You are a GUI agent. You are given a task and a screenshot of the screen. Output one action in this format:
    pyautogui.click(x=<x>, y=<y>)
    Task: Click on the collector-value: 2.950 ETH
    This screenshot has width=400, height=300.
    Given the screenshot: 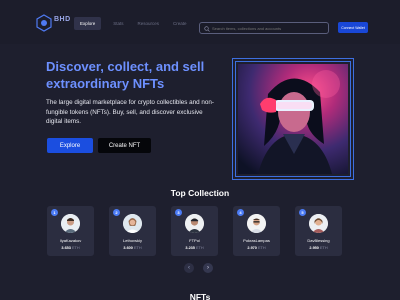 What is the action you would take?
    pyautogui.click(x=318, y=248)
    